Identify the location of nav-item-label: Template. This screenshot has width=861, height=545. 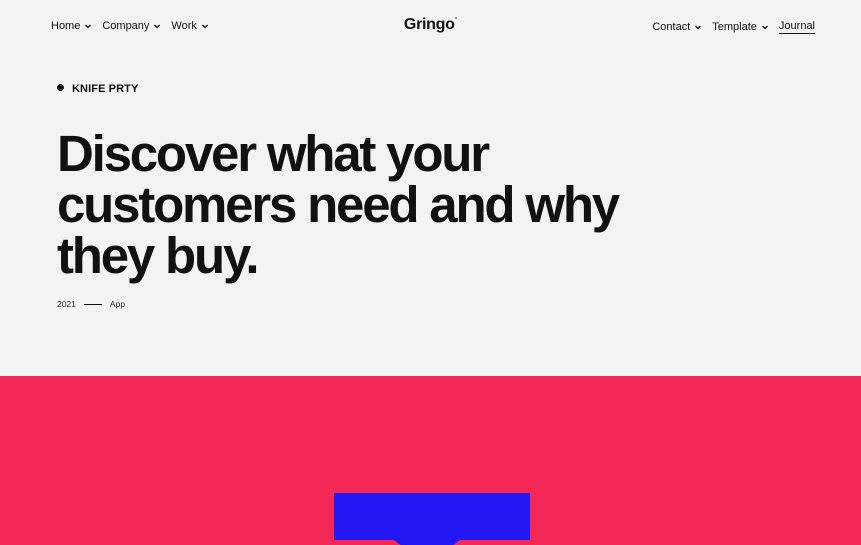
(734, 27).